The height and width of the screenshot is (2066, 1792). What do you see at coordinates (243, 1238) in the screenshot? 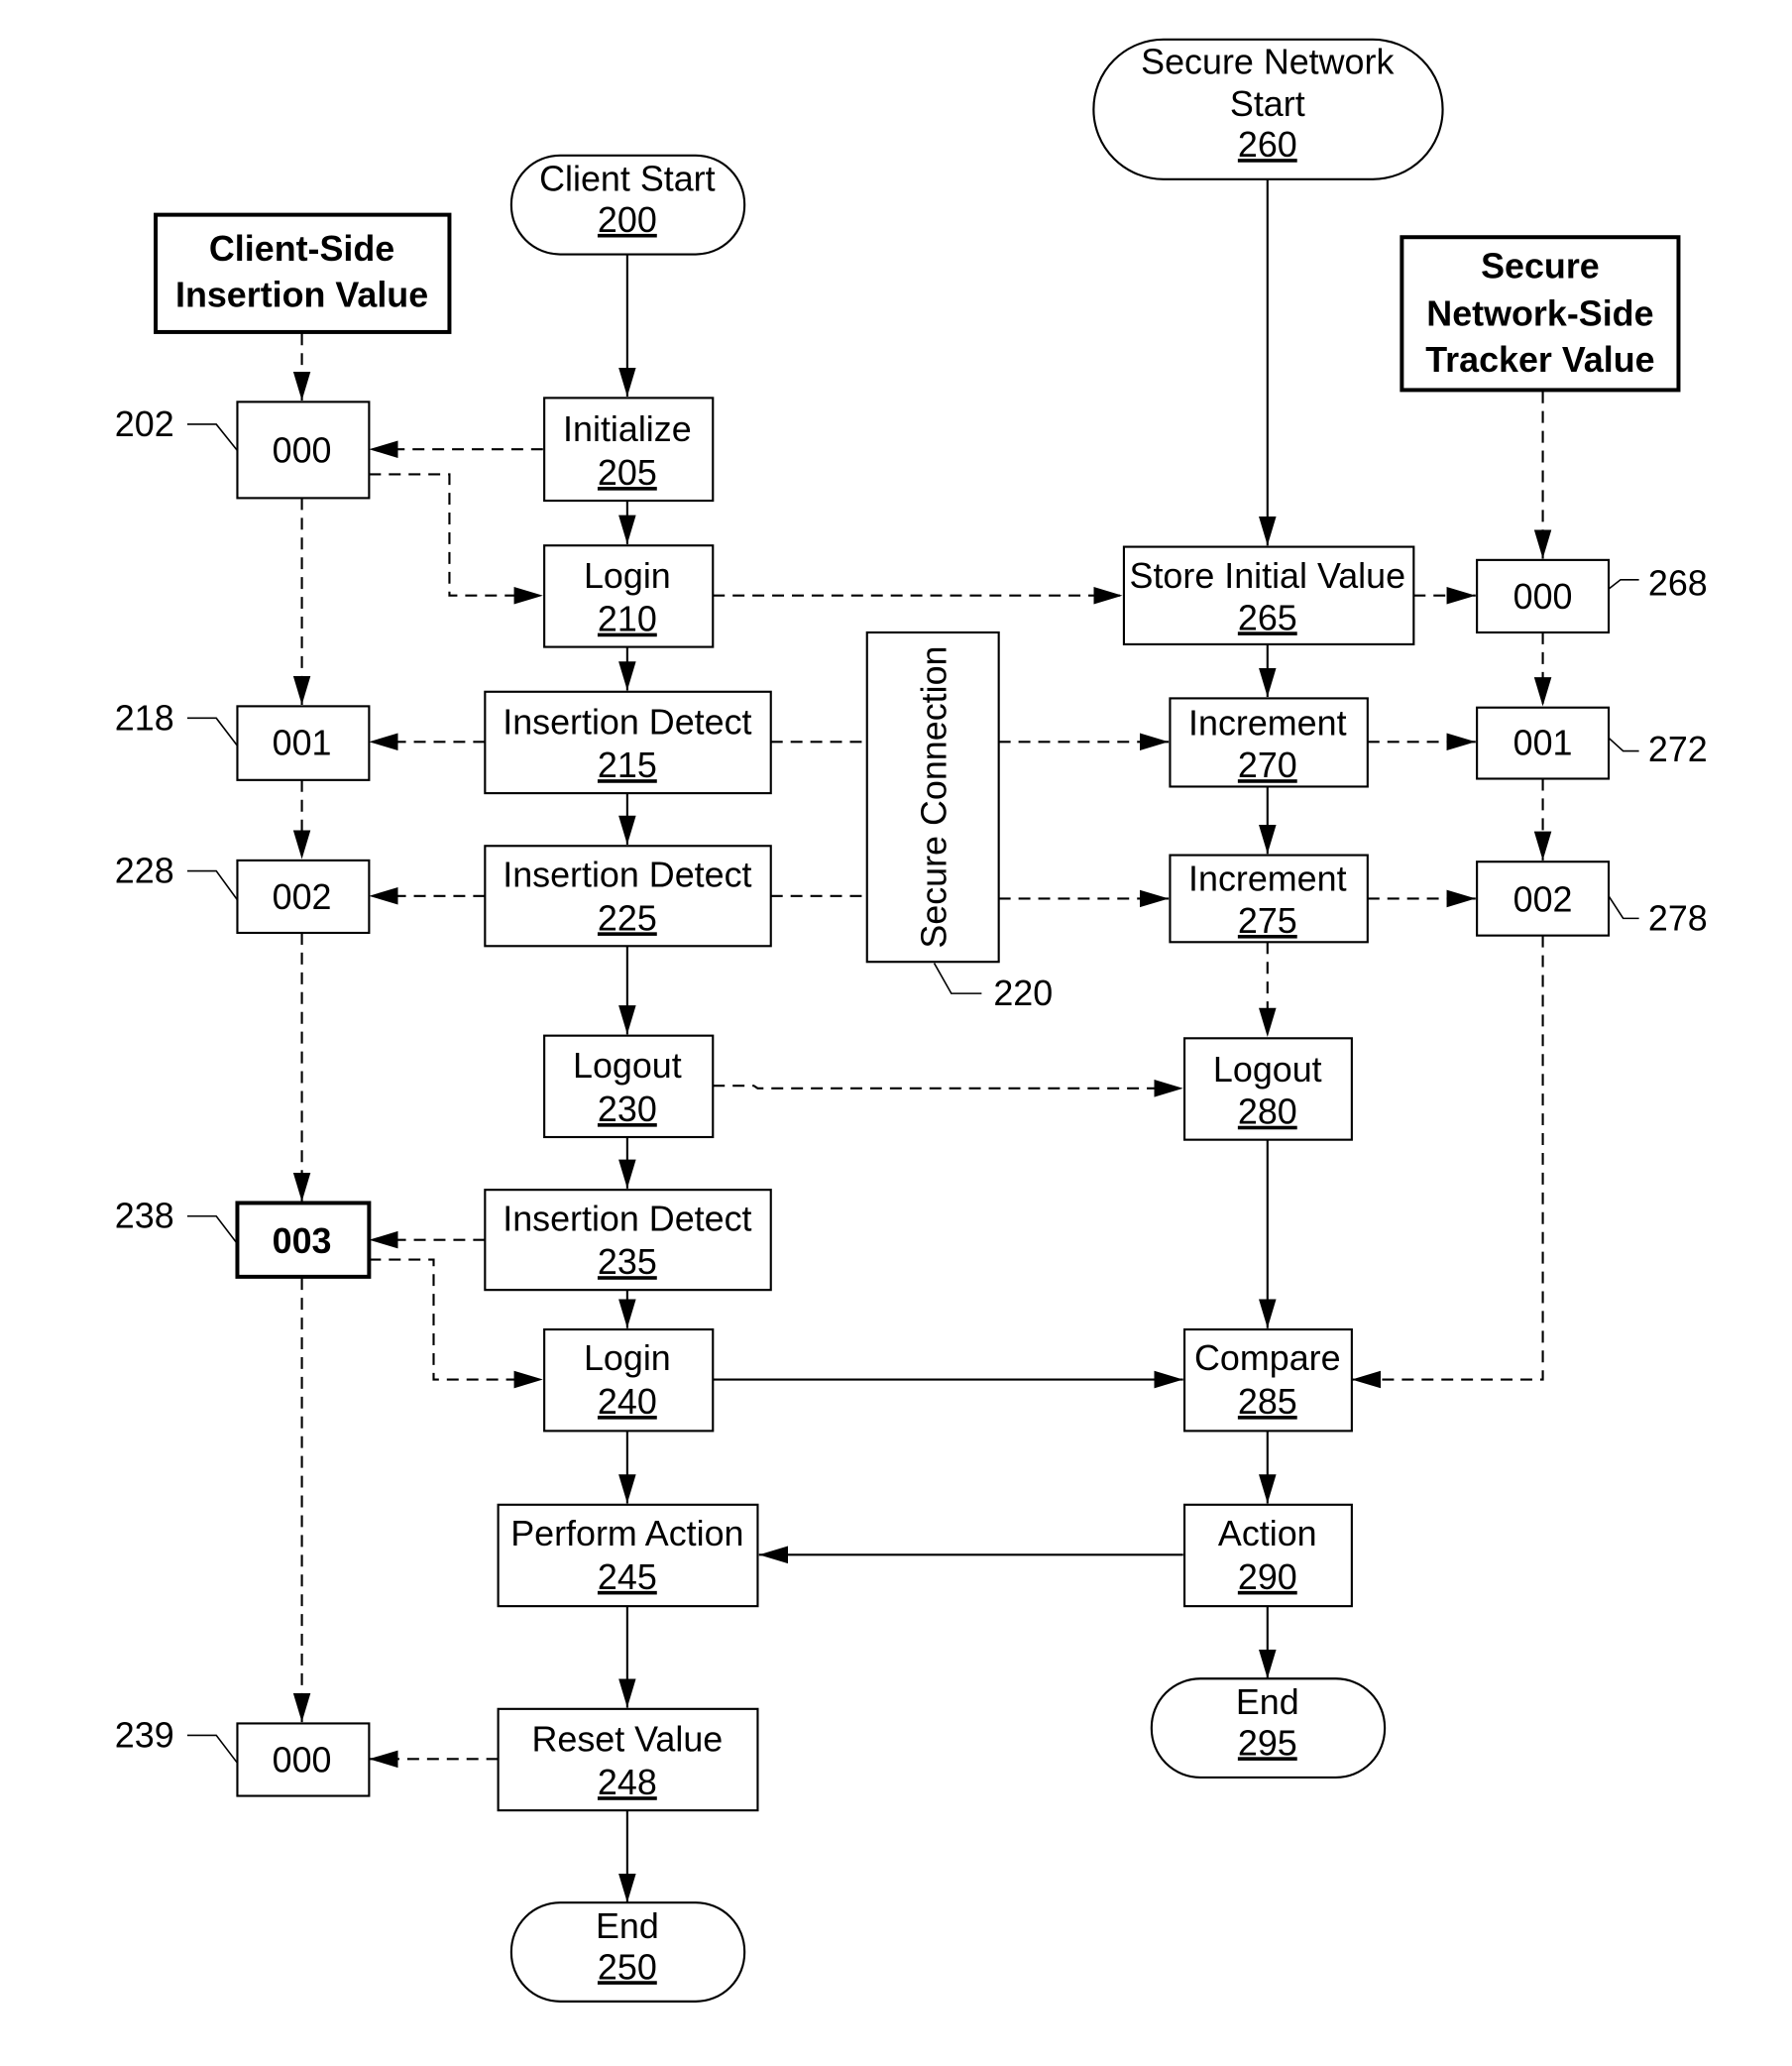
I see `client-value-238: 003 238` at bounding box center [243, 1238].